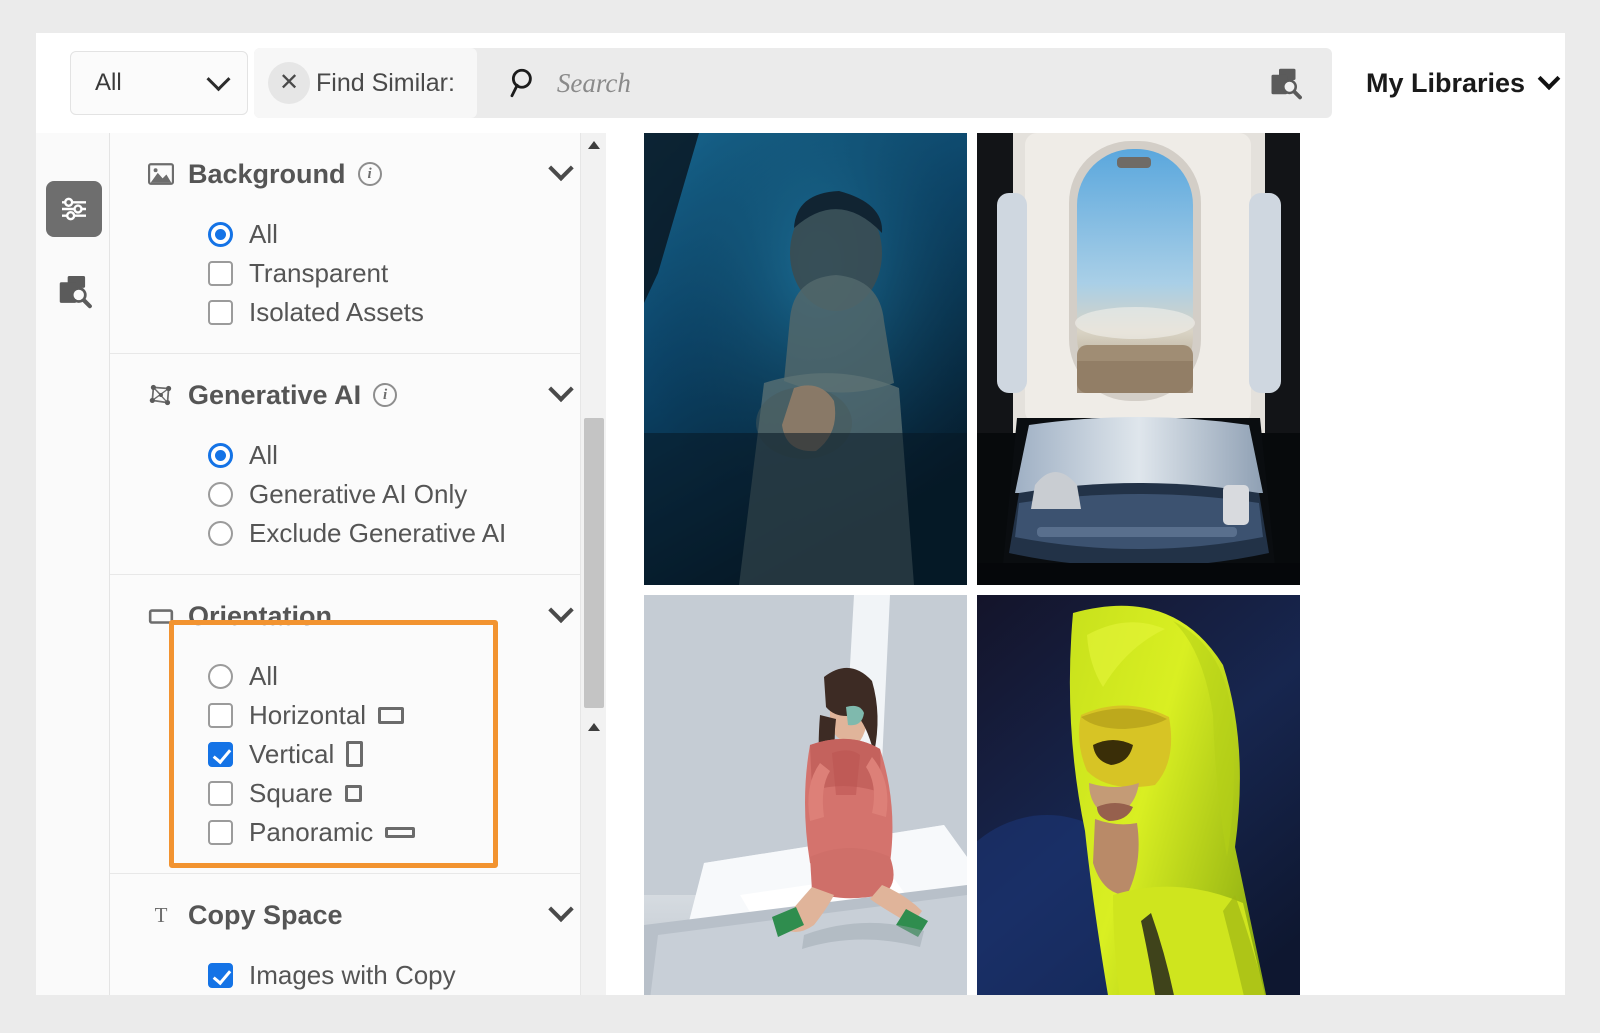 The width and height of the screenshot is (1600, 1033). I want to click on find-similar-label: Find Similar:, so click(385, 82).